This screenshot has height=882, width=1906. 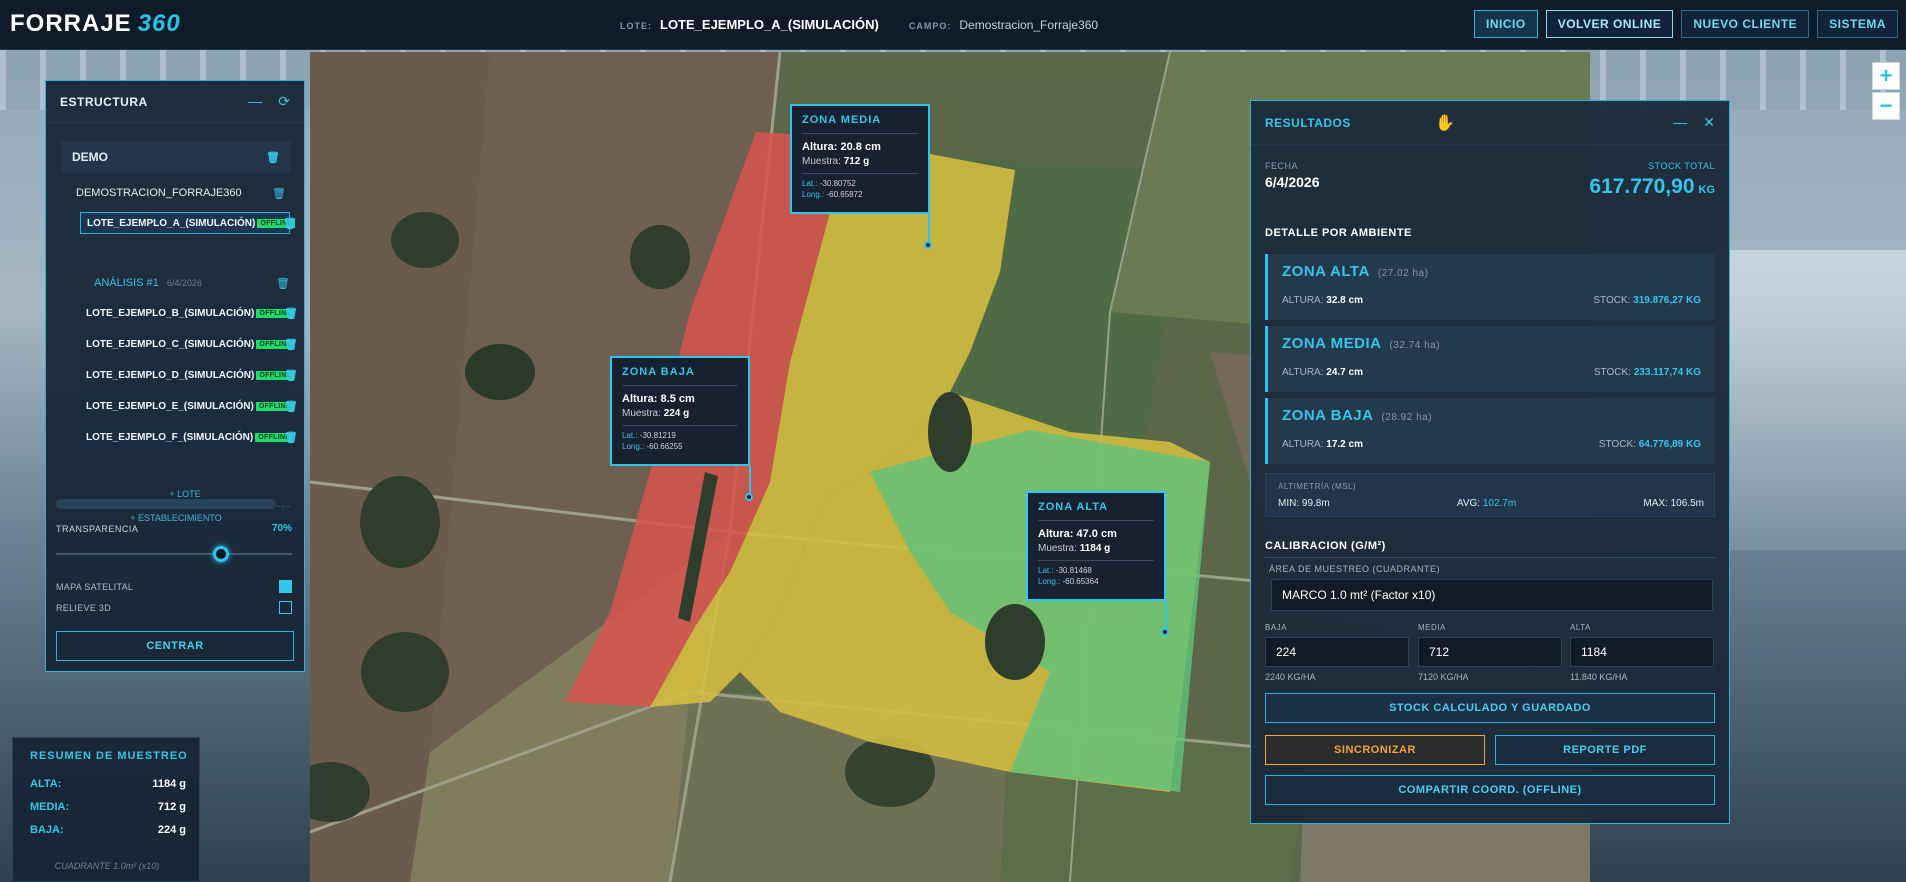 I want to click on tree-node-lote: LOTE_EJEMPLO_F_(SIMULACIÓN) OFFLINE 🗑, so click(x=189, y=437).